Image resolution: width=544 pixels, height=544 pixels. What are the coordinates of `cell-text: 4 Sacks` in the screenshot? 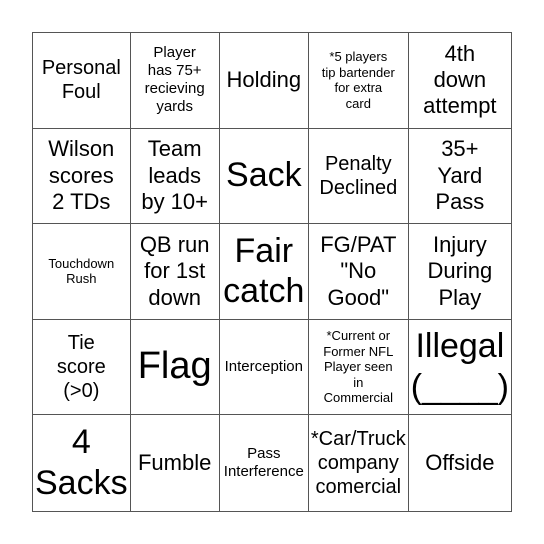 It's located at (81, 463).